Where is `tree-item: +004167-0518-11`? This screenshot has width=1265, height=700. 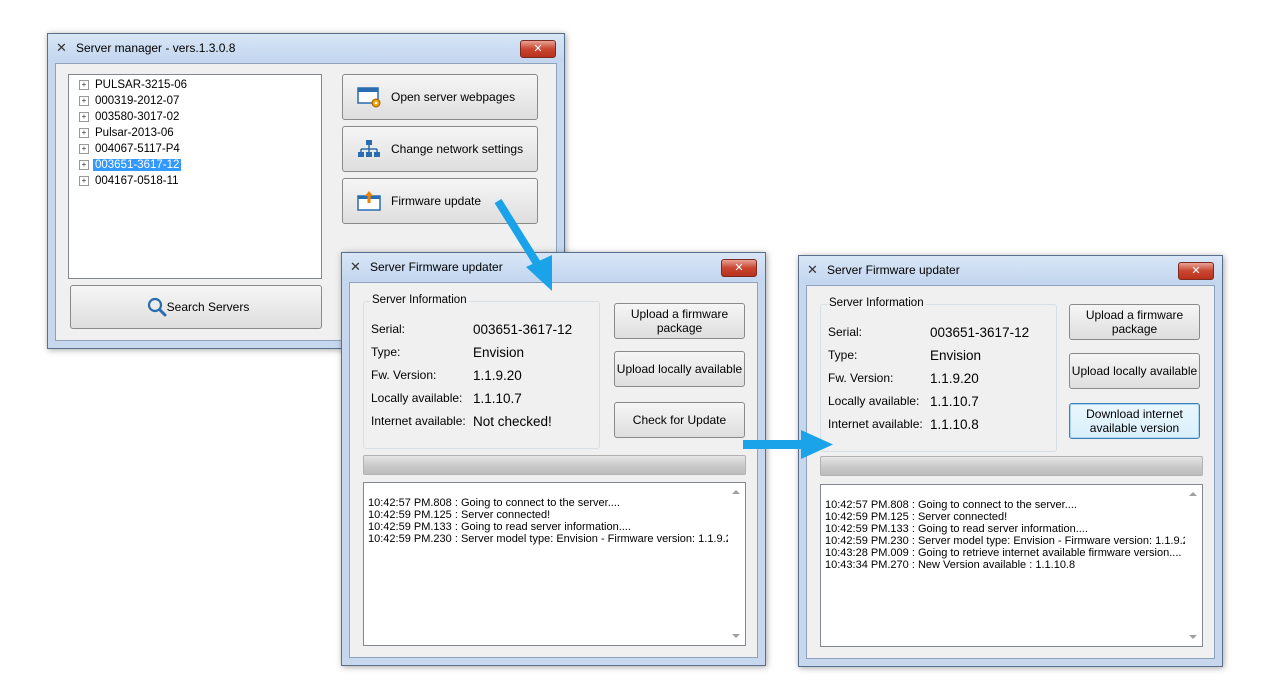 tree-item: +004167-0518-11 is located at coordinates (130, 181).